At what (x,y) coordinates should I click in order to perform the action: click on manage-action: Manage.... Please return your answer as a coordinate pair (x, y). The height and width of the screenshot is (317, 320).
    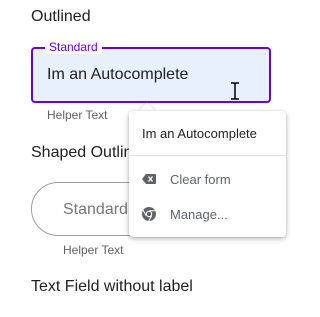
    Looking at the image, I should click on (207, 214).